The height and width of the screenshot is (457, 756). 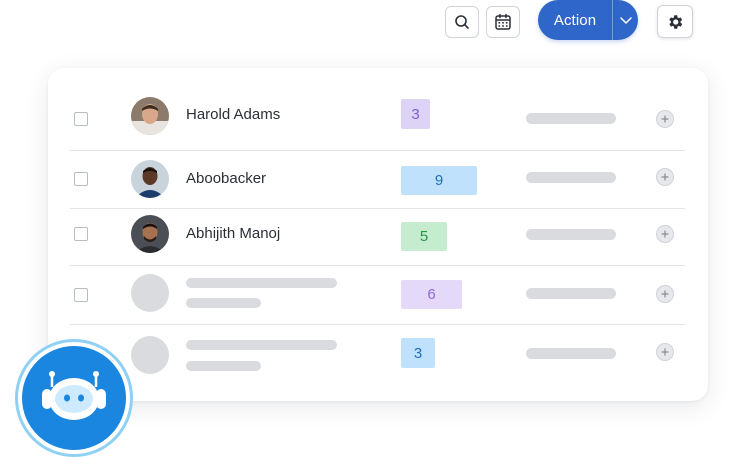 I want to click on gear-icon, so click(x=676, y=21).